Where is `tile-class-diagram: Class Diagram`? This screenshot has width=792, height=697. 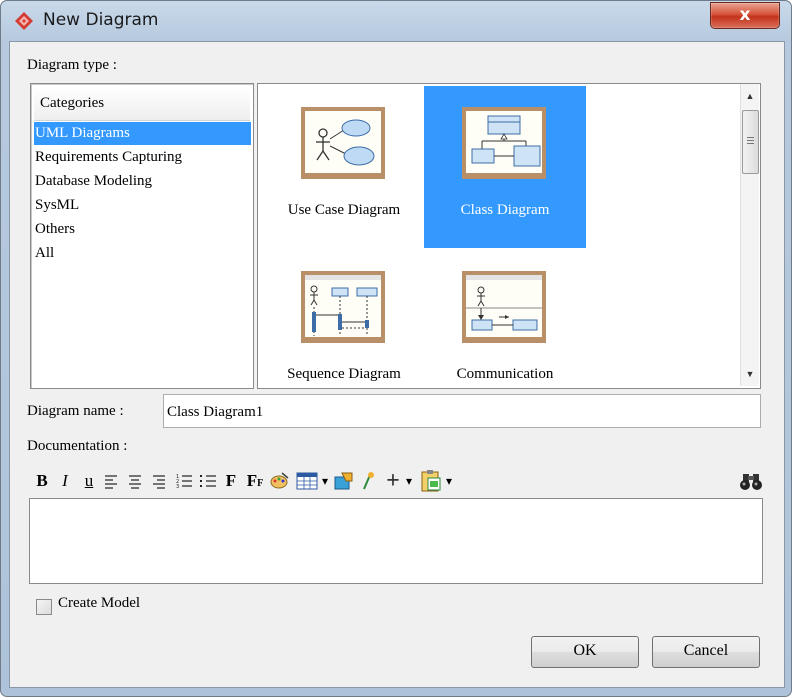
tile-class-diagram: Class Diagram is located at coordinates (505, 167).